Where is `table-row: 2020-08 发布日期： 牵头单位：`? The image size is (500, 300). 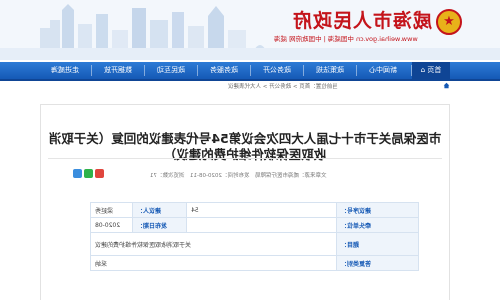 table-row: 2020-08 发布日期： 牵头单位： is located at coordinates (254, 225).